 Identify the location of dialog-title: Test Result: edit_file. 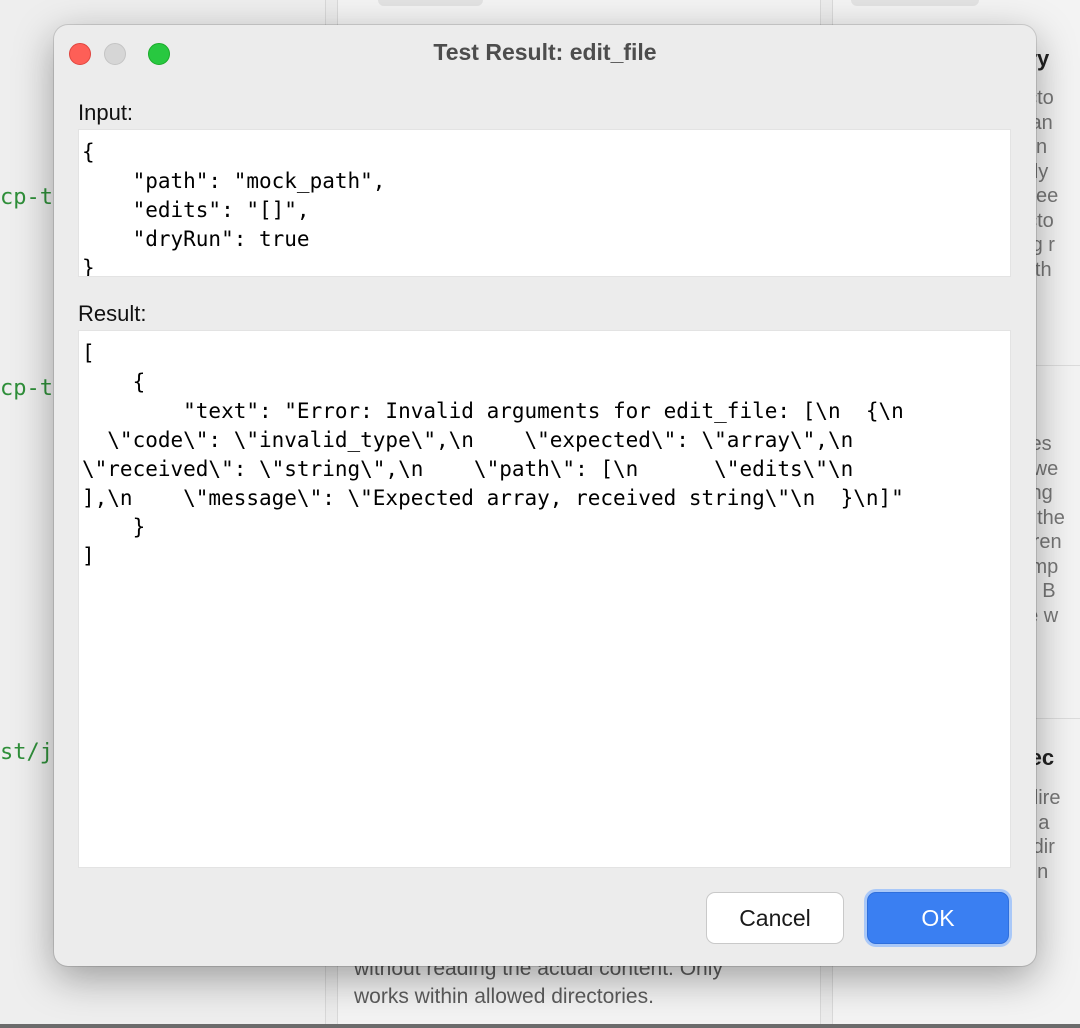
(545, 52).